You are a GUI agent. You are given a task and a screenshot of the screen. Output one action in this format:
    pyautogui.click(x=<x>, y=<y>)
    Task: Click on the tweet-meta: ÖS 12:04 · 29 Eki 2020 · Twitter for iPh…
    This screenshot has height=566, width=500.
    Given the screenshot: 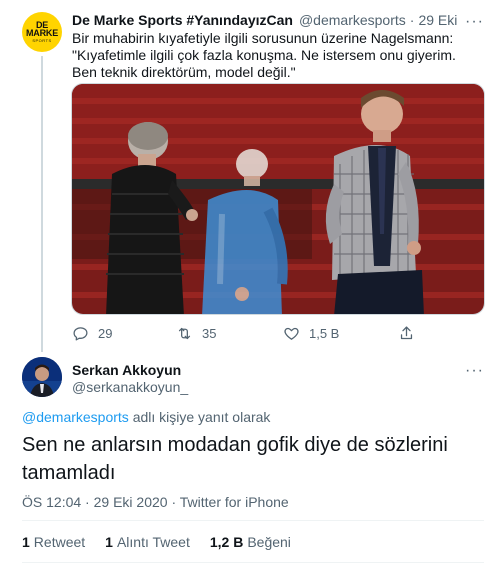 What is the action you would take?
    pyautogui.click(x=155, y=502)
    